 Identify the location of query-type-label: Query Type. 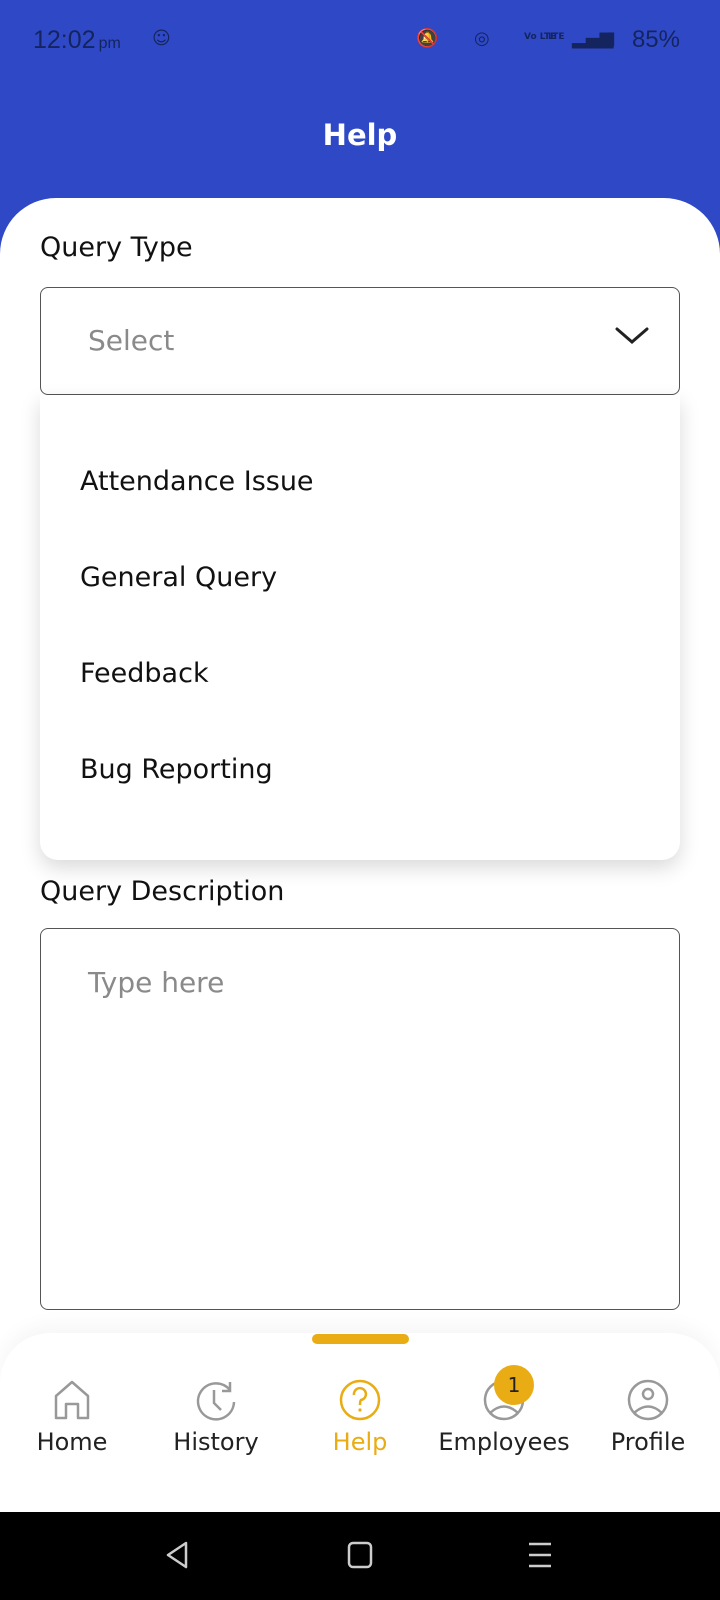
(116, 247).